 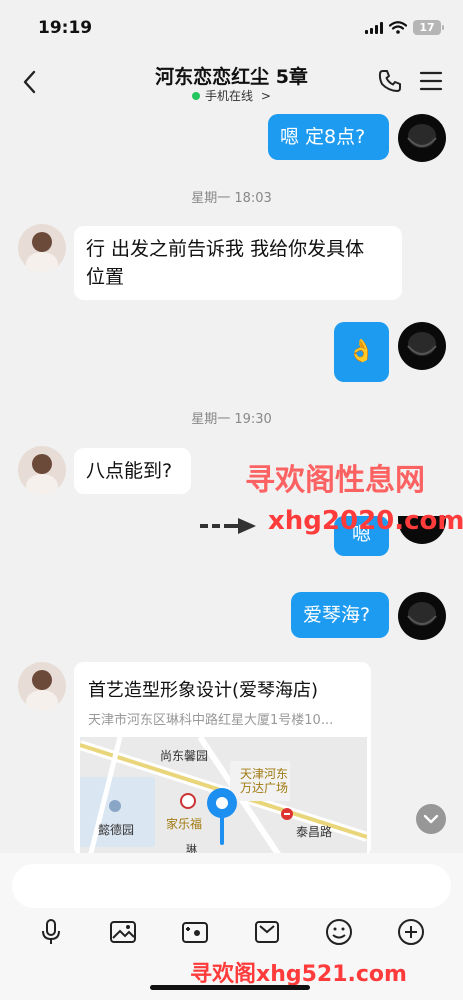 I want to click on chevron-right-icon: >, so click(x=265, y=96).